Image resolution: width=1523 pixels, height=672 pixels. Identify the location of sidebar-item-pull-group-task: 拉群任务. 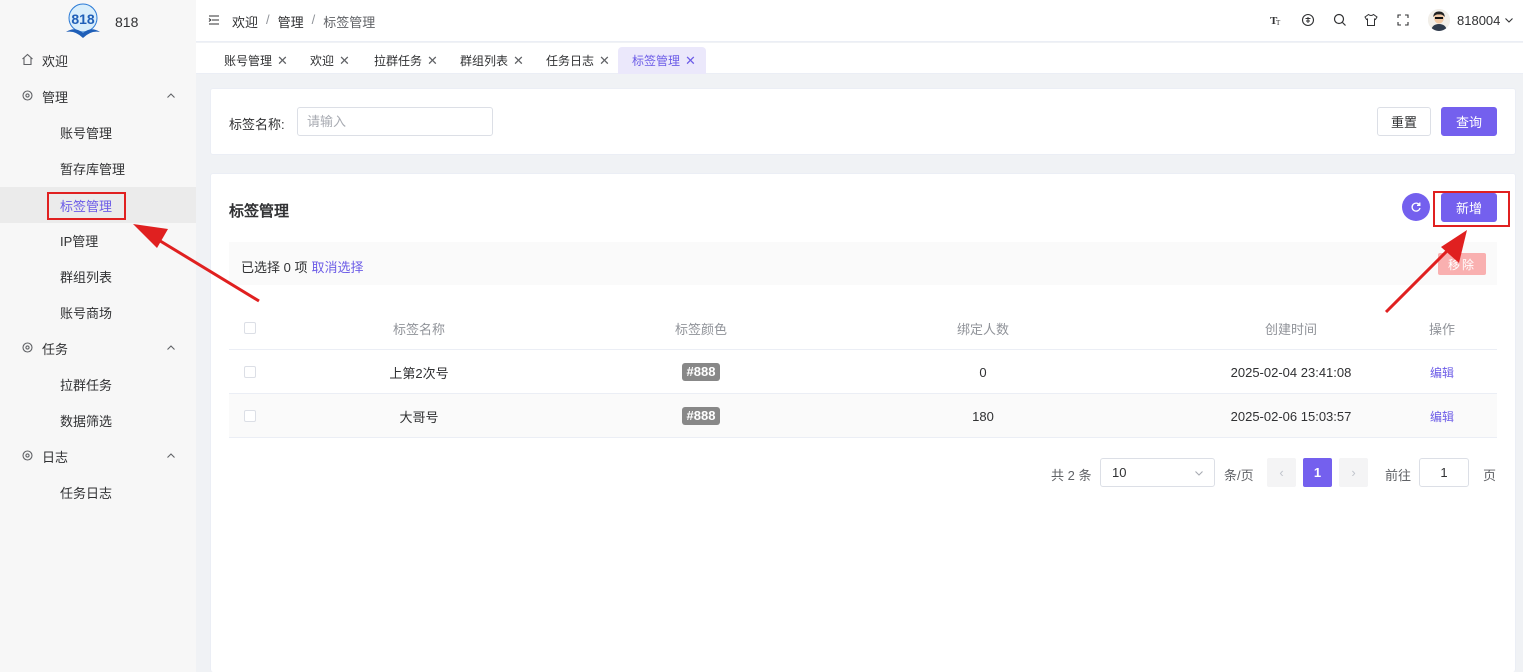
(98, 384).